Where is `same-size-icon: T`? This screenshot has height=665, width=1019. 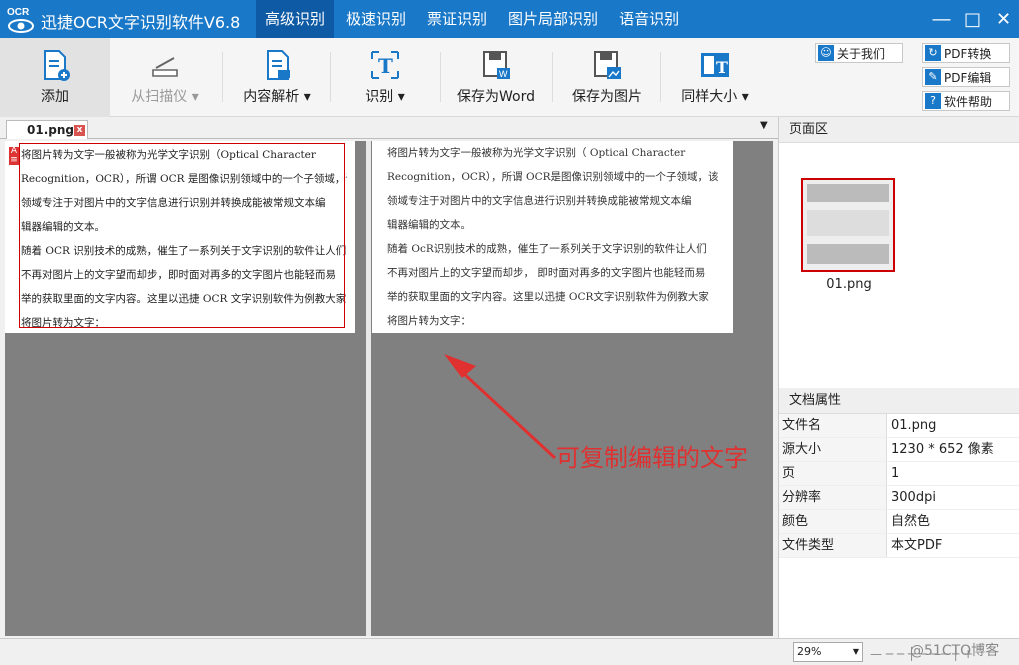 same-size-icon: T is located at coordinates (715, 65).